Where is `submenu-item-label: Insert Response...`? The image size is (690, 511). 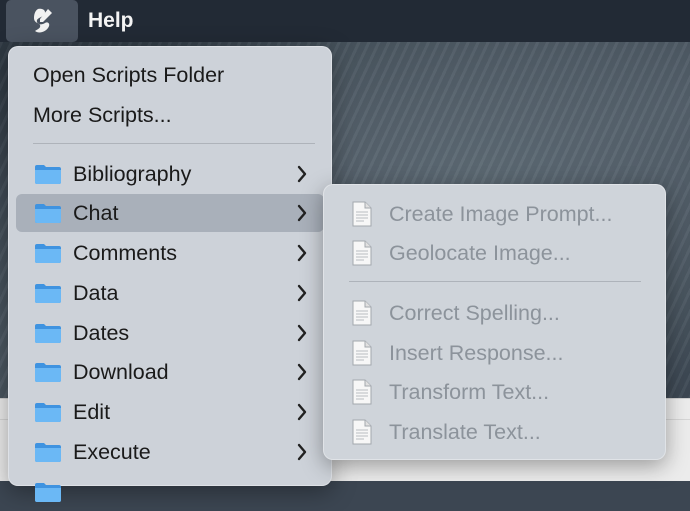
submenu-item-label: Insert Response... is located at coordinates (476, 352).